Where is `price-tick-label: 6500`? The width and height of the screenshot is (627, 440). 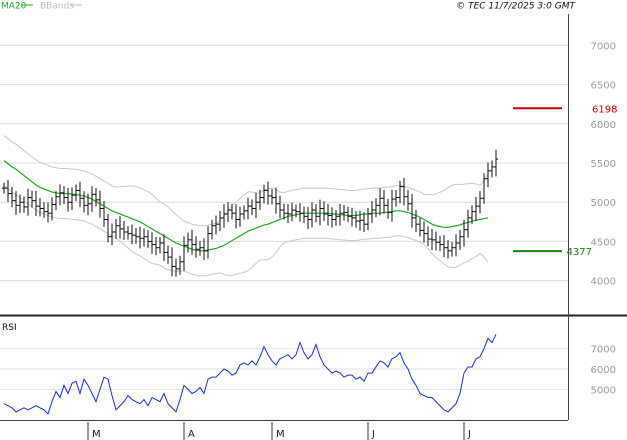
price-tick-label: 6500 is located at coordinates (603, 86).